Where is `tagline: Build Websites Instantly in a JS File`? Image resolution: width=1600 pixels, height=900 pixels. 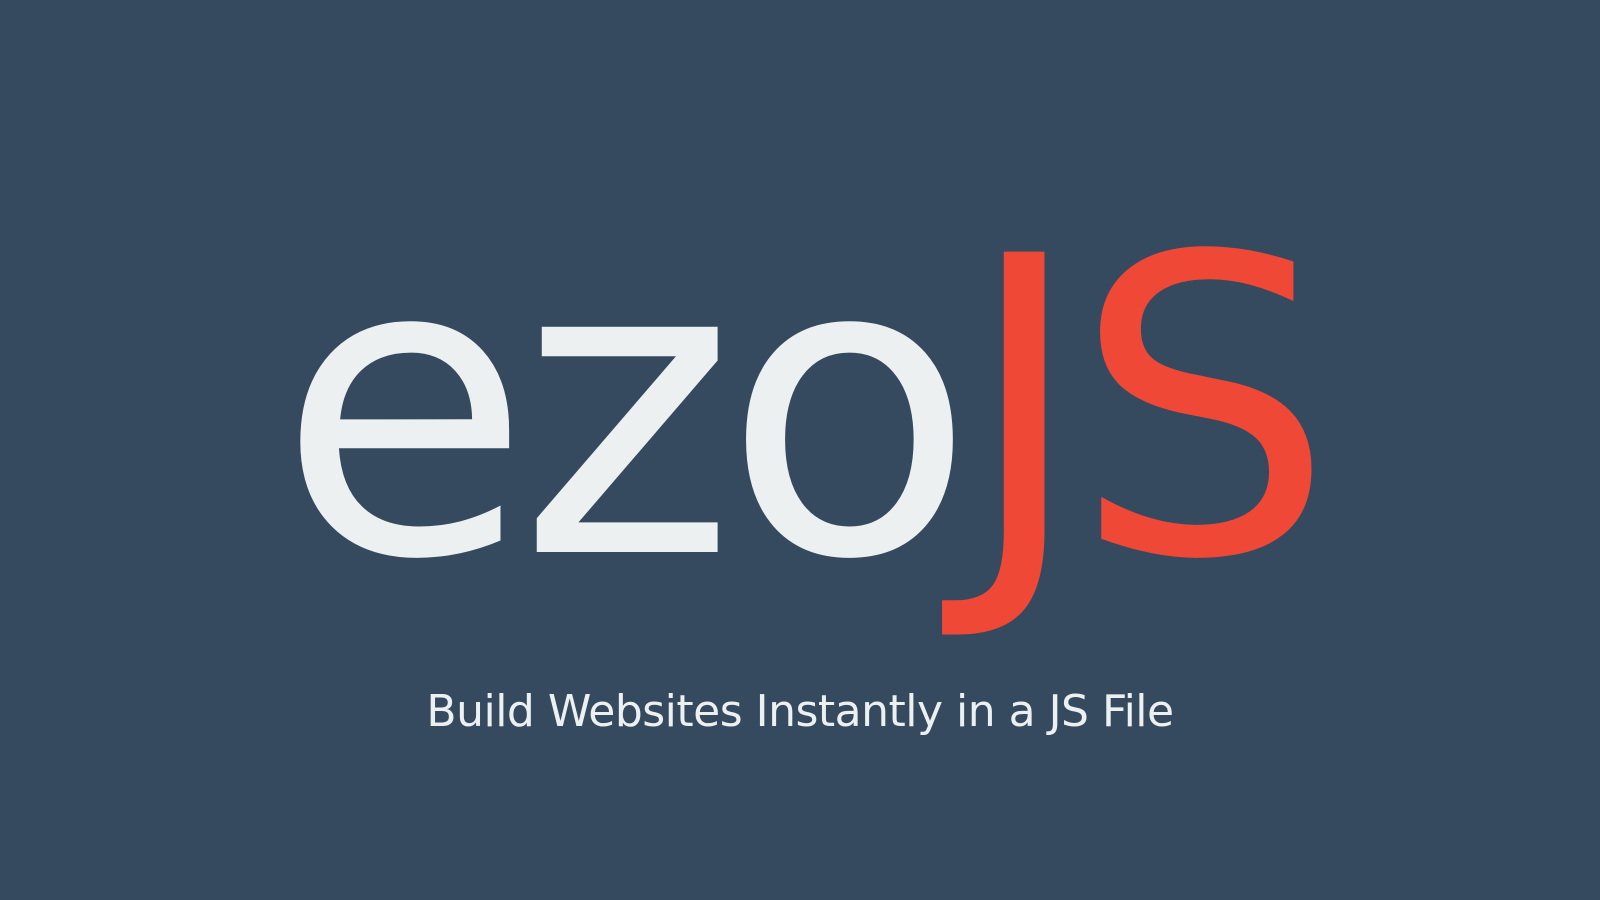 tagline: Build Websites Instantly in a JS File is located at coordinates (800, 711).